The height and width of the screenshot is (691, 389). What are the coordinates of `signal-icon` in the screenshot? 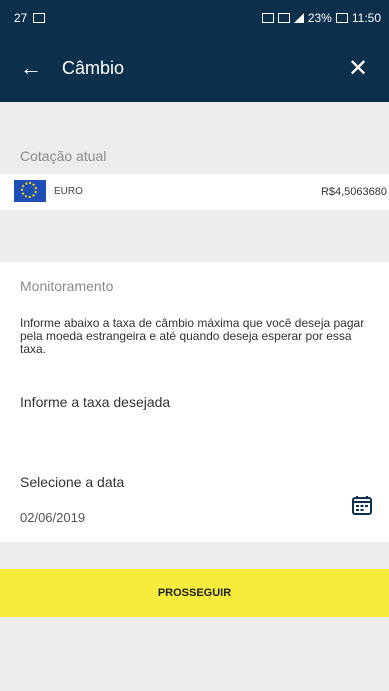 It's located at (298, 18).